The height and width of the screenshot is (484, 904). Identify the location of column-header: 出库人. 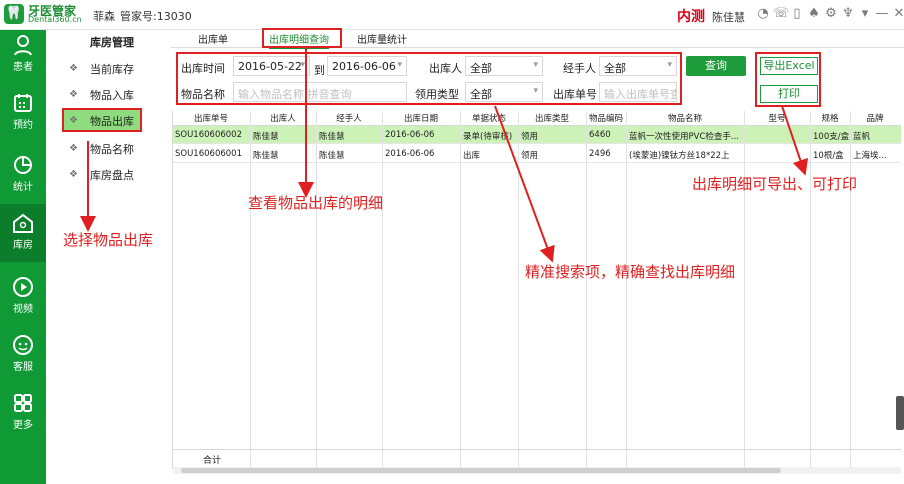
(283, 118).